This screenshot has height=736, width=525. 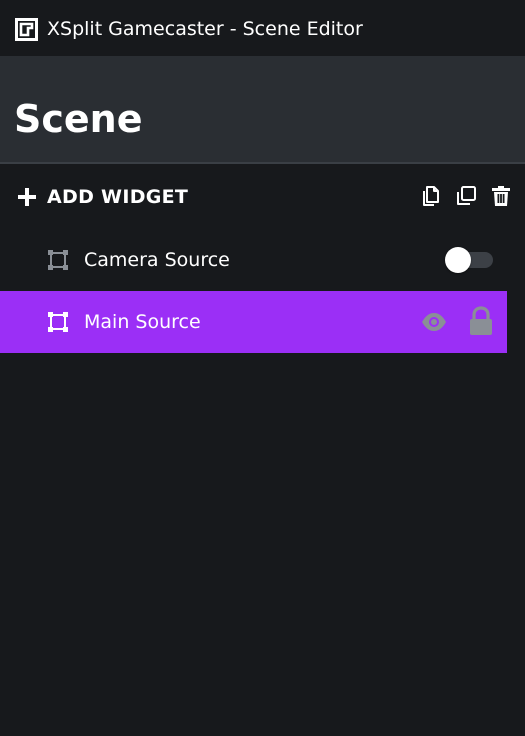 I want to click on plus-icon, so click(x=27, y=197).